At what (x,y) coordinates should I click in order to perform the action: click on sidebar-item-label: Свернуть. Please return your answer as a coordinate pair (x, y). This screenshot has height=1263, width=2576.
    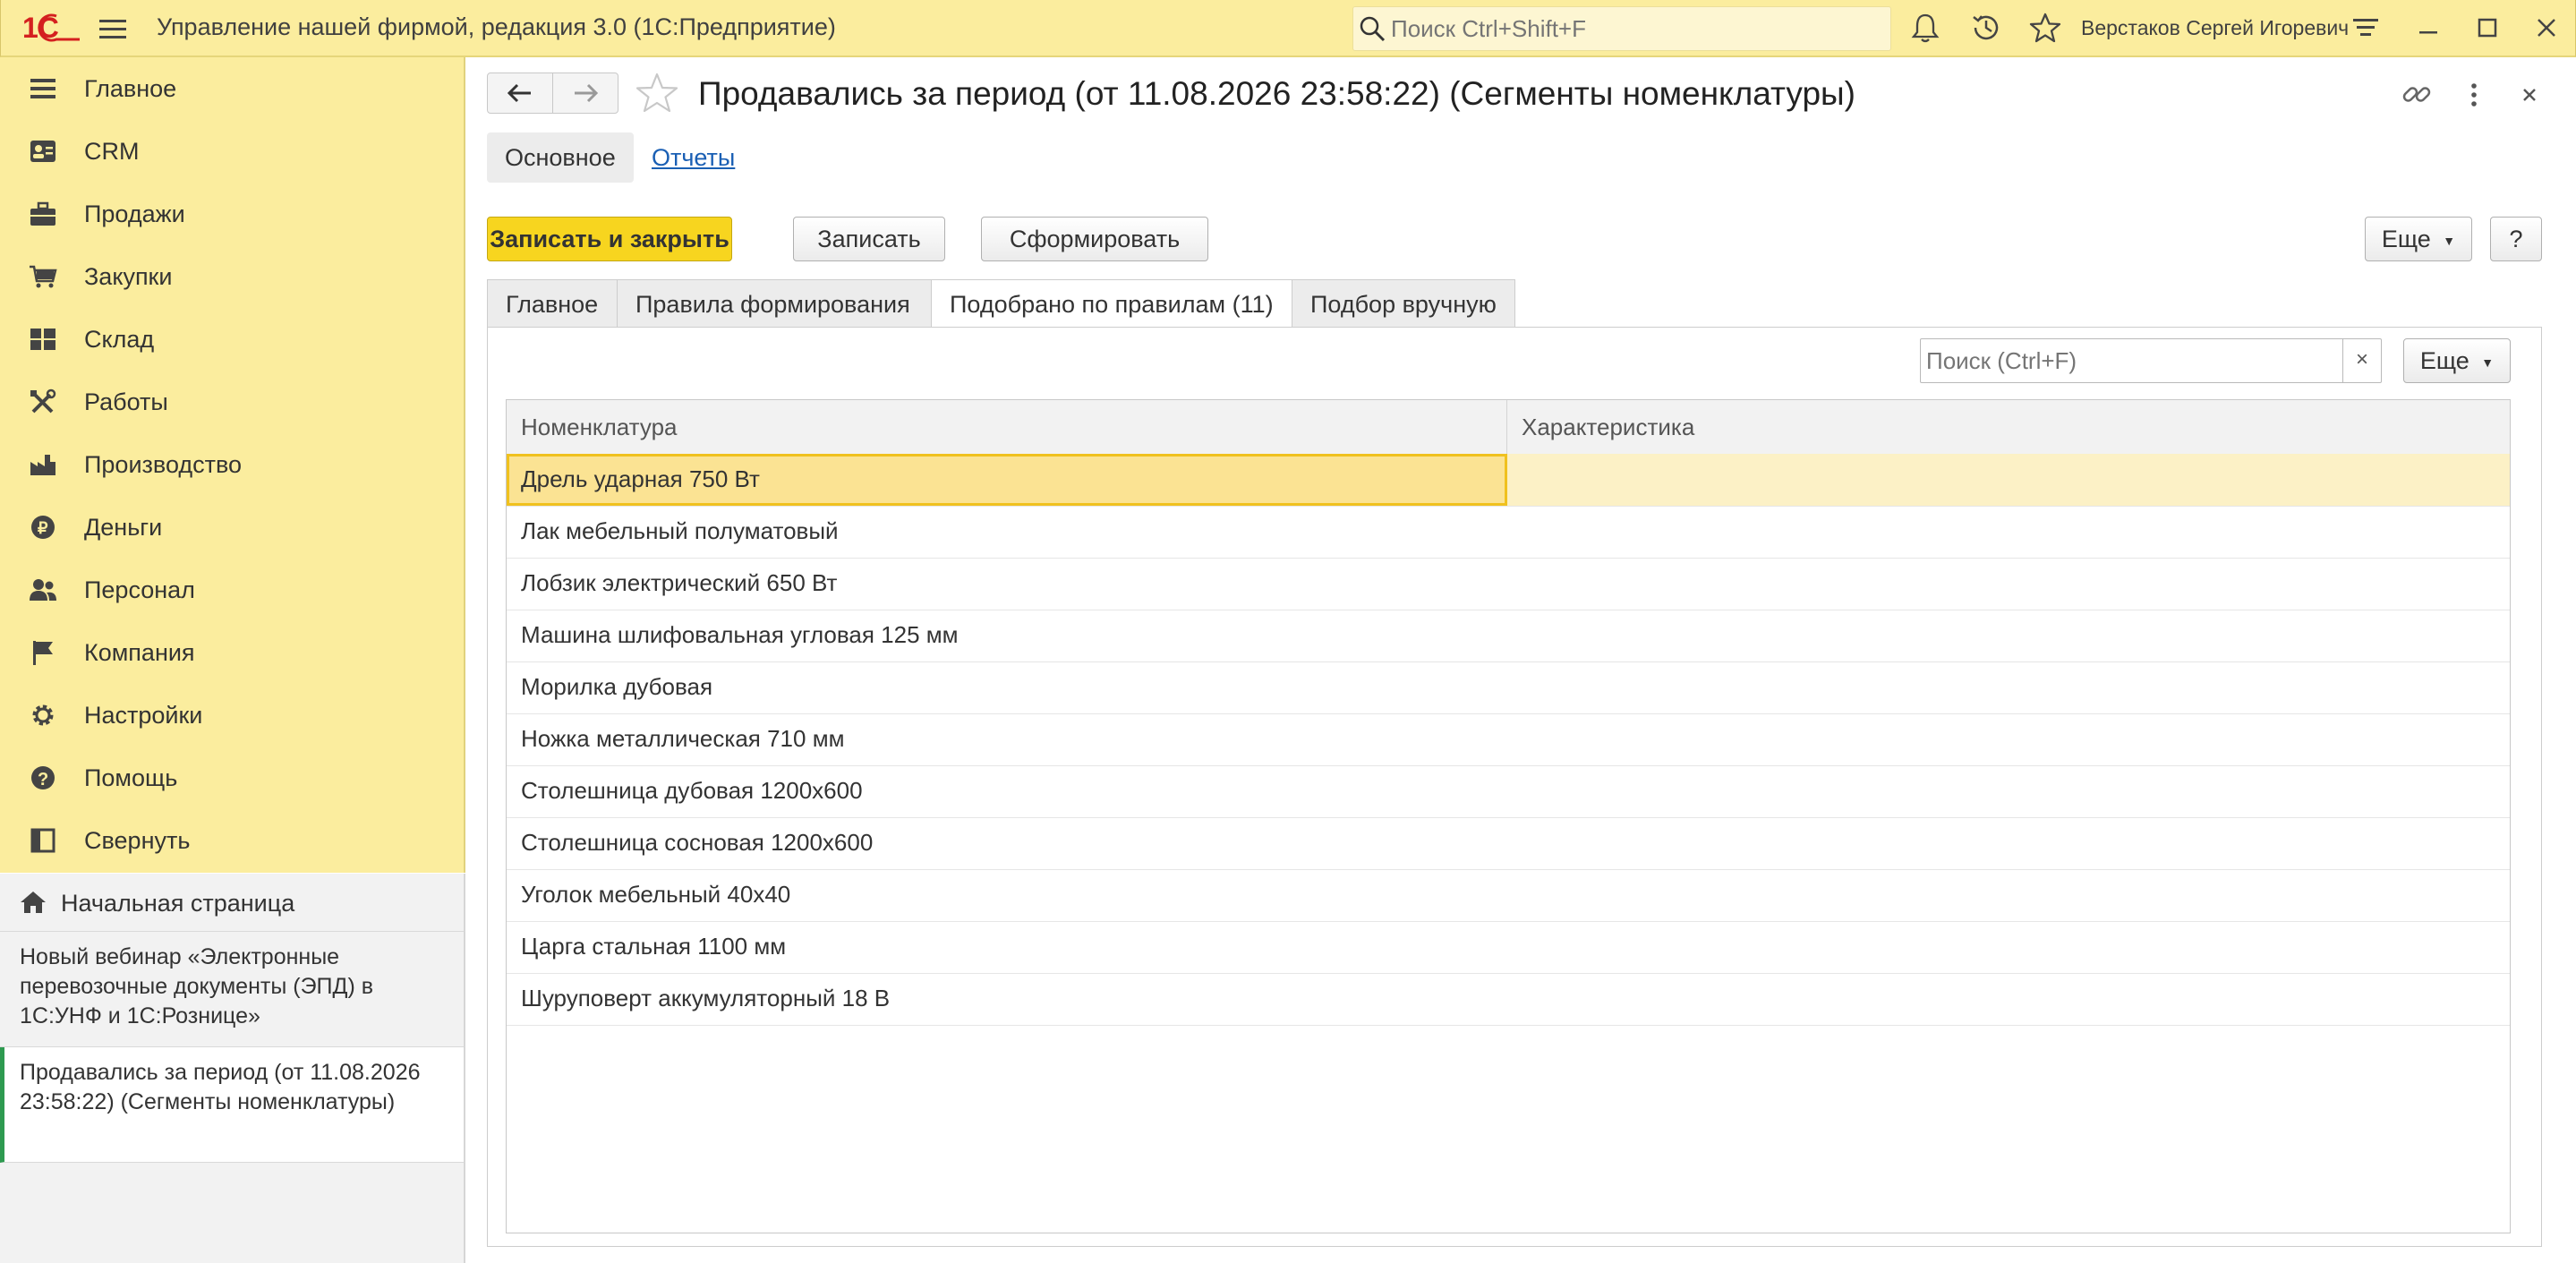
    Looking at the image, I should click on (137, 841).